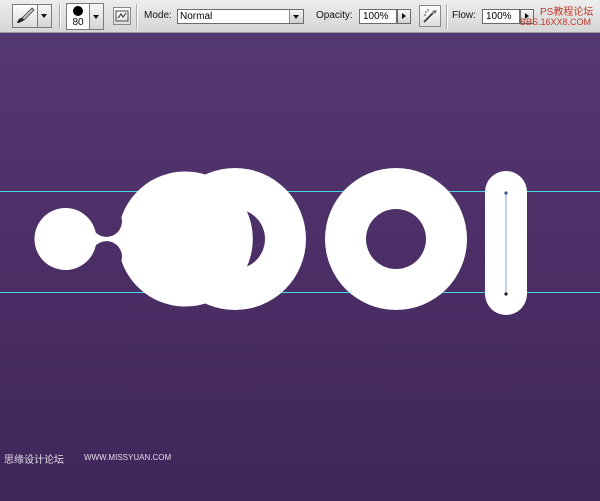 Image resolution: width=600 pixels, height=501 pixels. What do you see at coordinates (567, 12) in the screenshot?
I see `watermark-top-right: PS教程论坛` at bounding box center [567, 12].